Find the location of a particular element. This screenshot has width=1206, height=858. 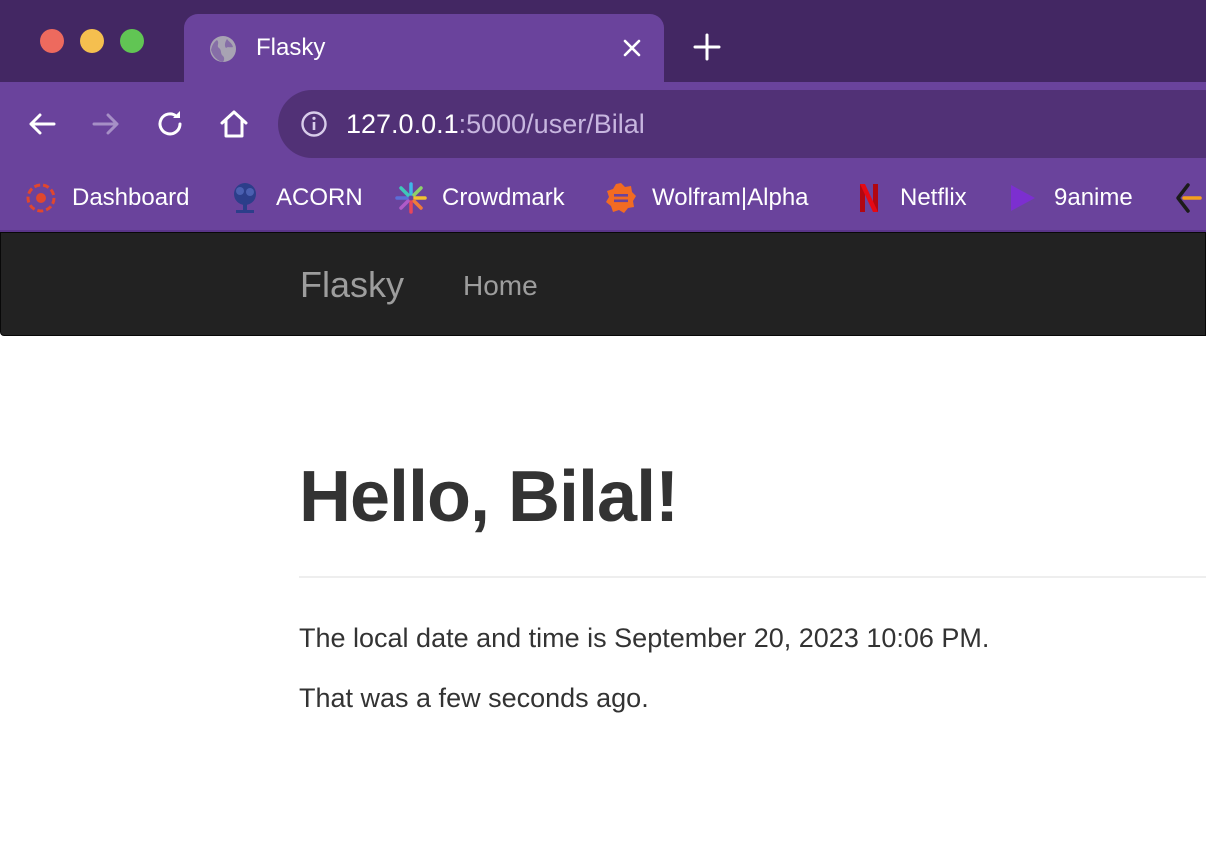

back-button is located at coordinates (42, 124).